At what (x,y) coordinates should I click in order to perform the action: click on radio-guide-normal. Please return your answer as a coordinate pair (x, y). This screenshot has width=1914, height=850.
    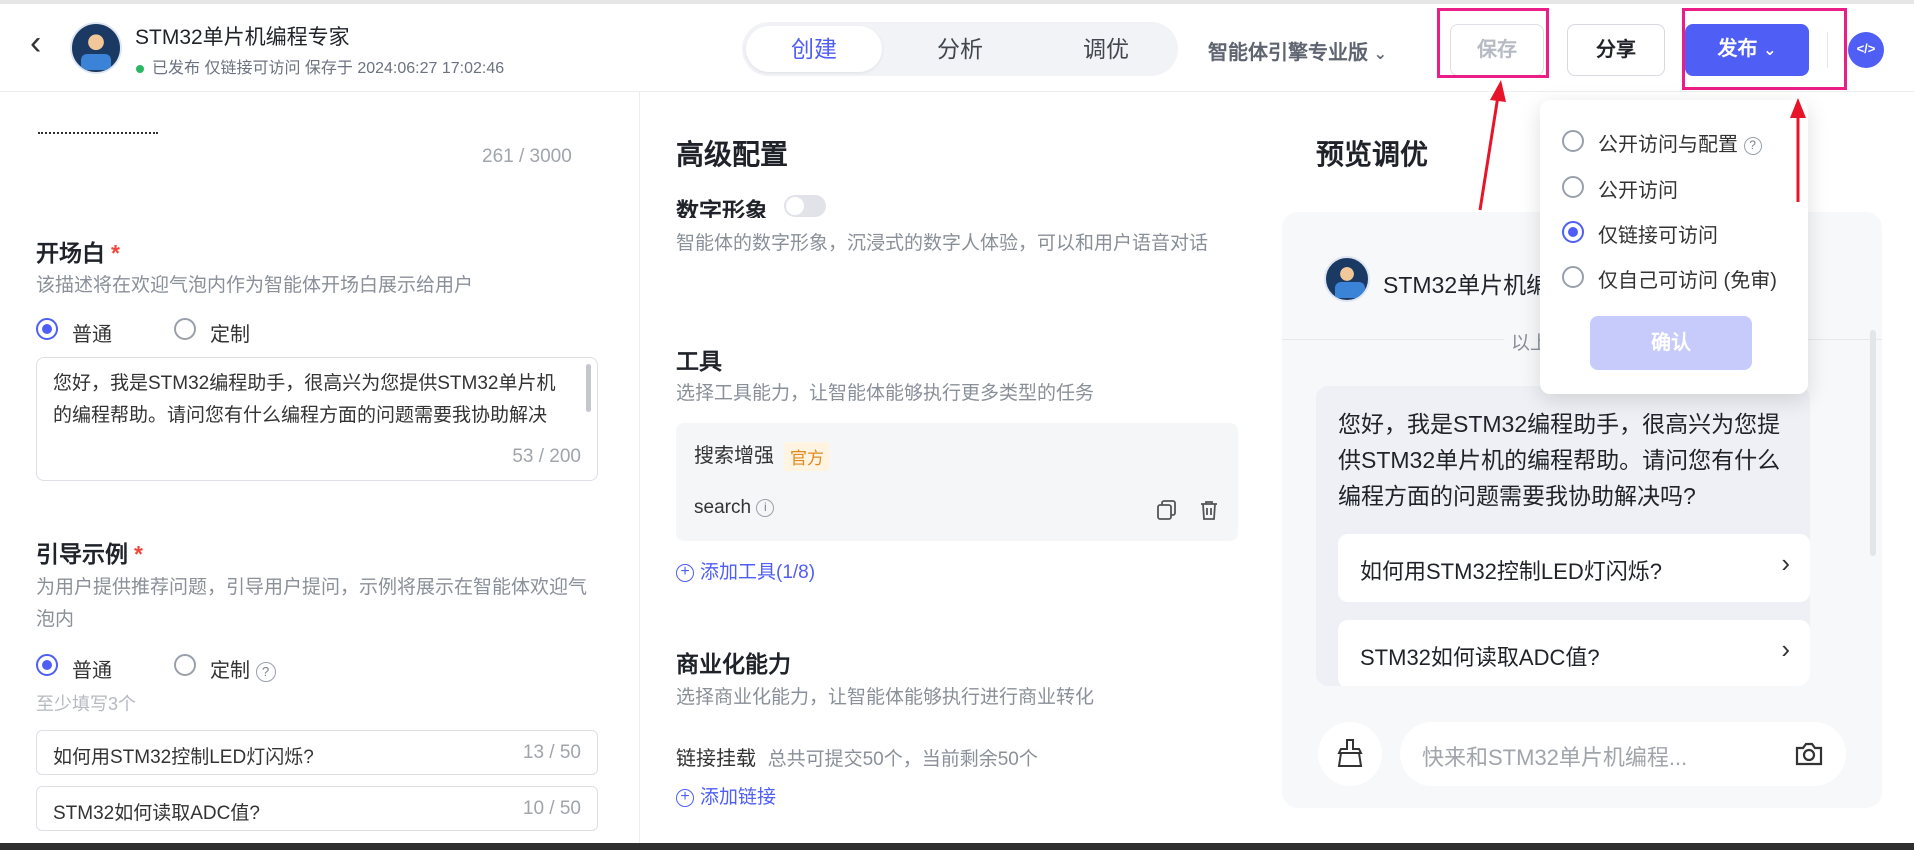
    Looking at the image, I should click on (47, 665).